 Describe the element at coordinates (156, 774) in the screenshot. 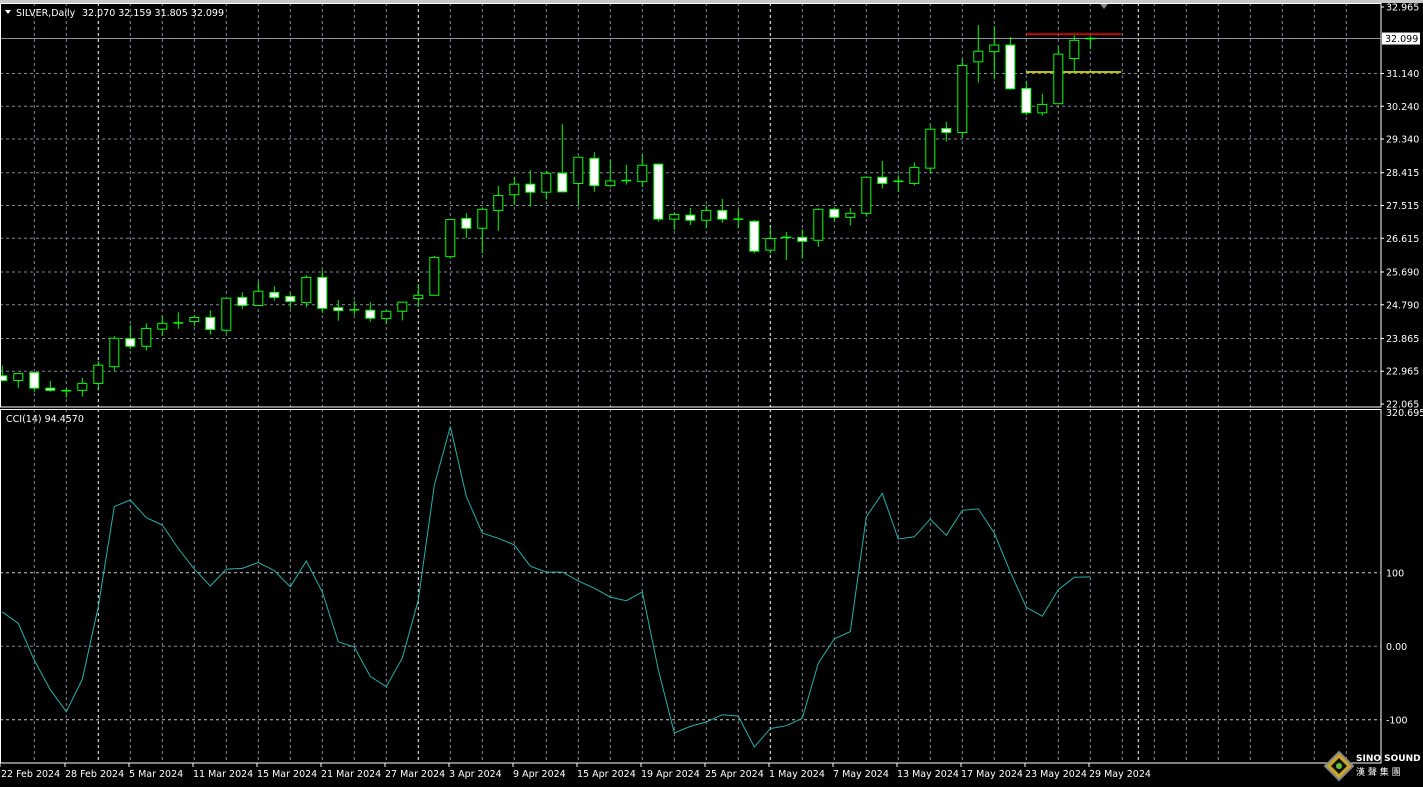

I see `time-tick-label: 5 Mar 2024` at that location.